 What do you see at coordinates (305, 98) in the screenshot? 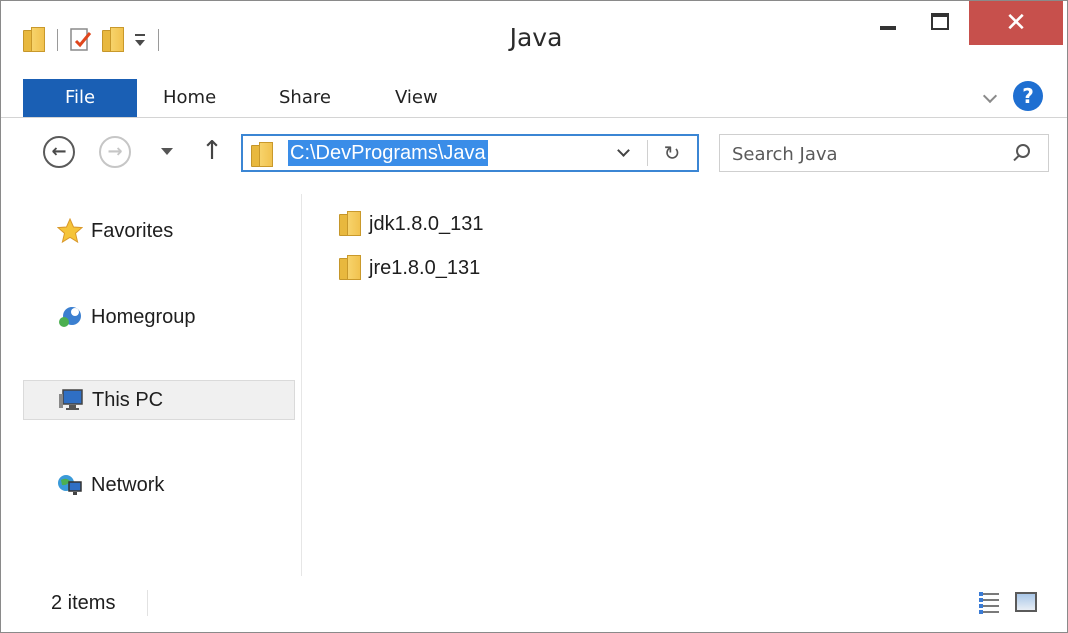
I see `tab-share: Share` at bounding box center [305, 98].